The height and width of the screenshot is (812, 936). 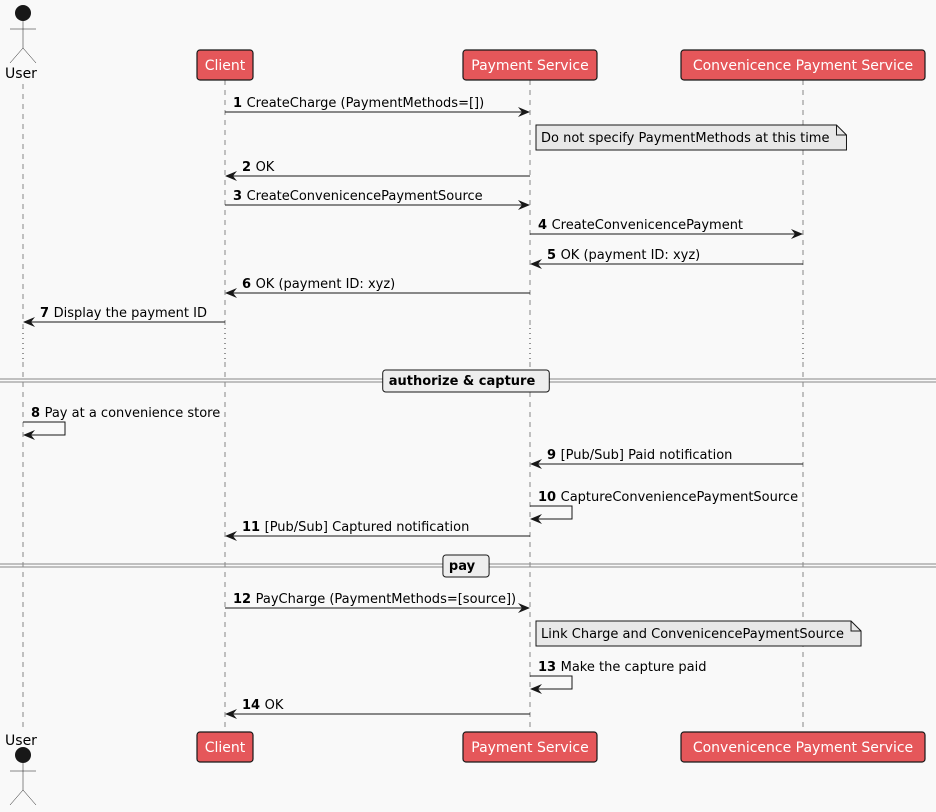 I want to click on message-4: 4 CreateConvenicencePayment, so click(x=666, y=228).